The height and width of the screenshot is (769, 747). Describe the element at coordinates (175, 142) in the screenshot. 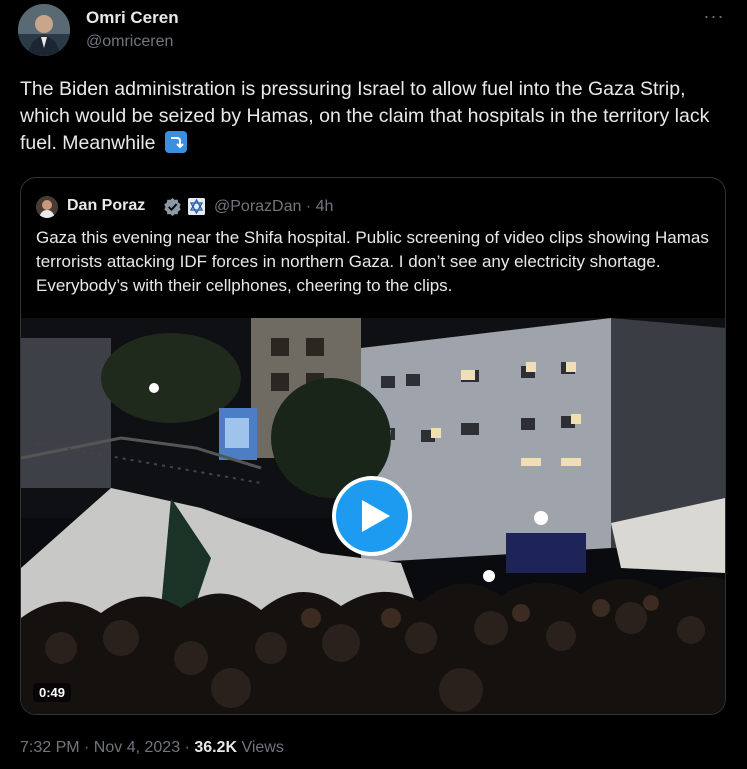

I see `right-arrow-curving-down-icon` at that location.